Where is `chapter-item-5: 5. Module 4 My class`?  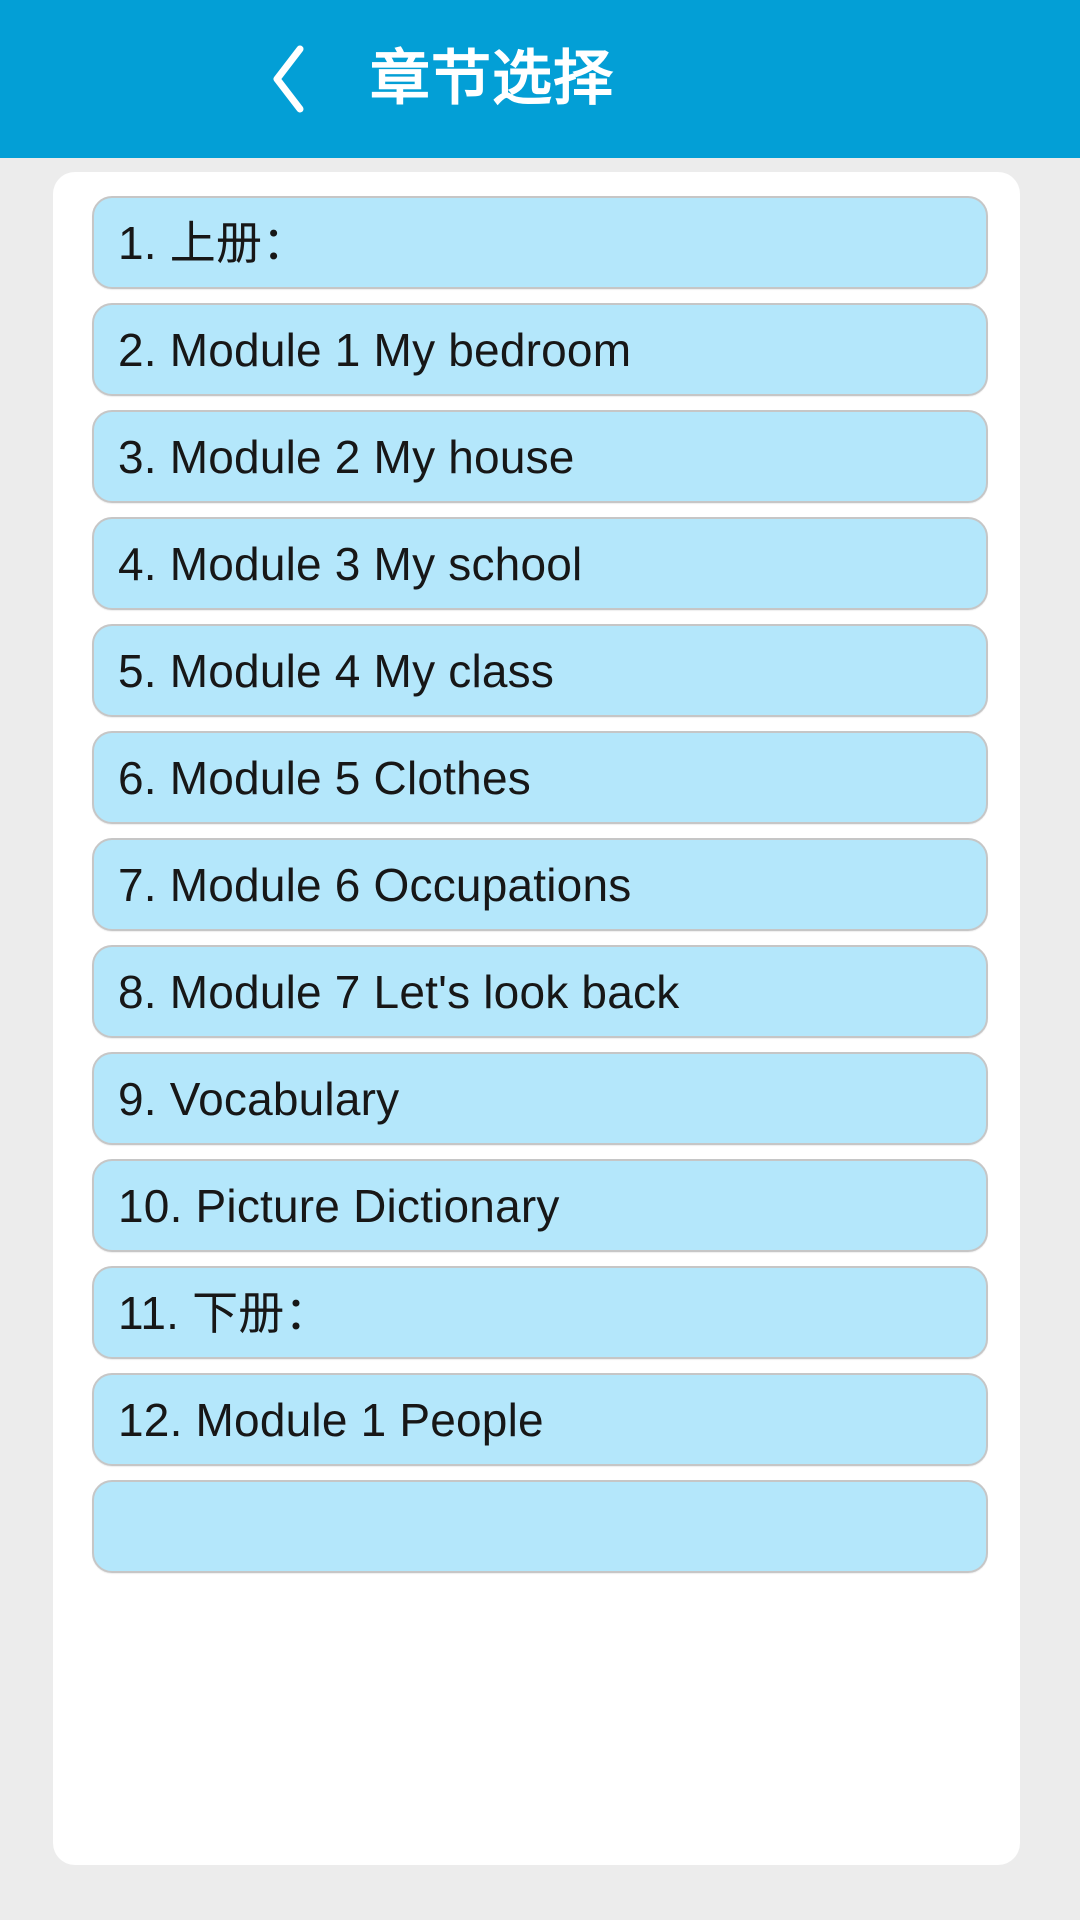
chapter-item-5: 5. Module 4 My class is located at coordinates (540, 670).